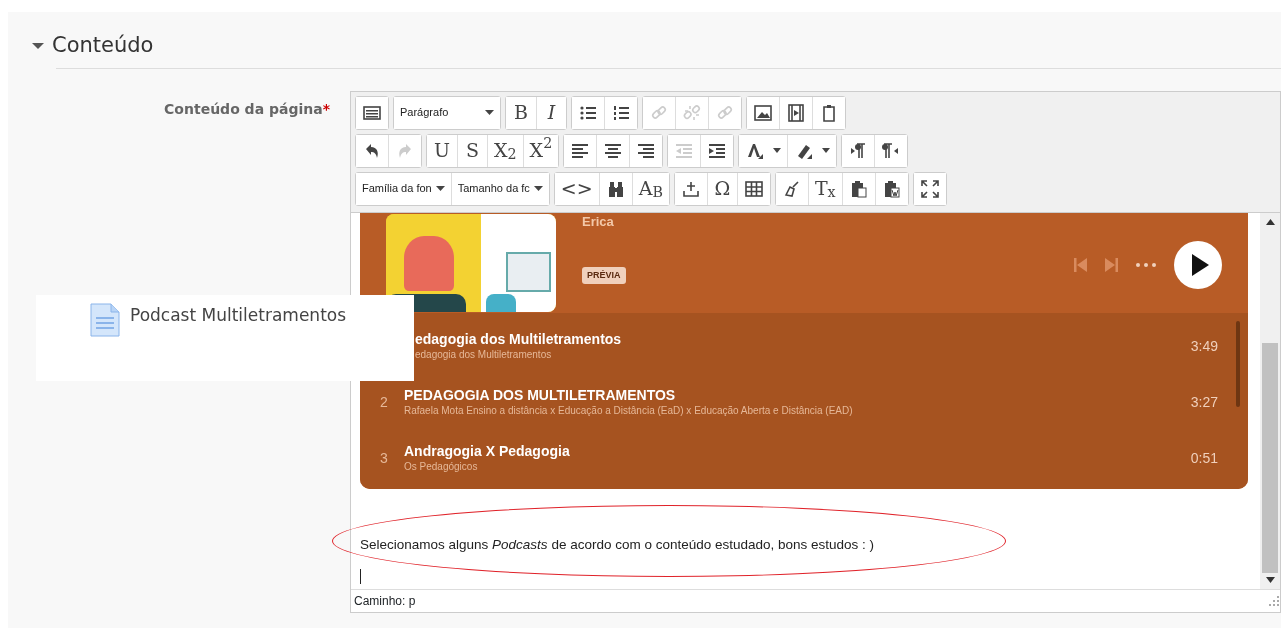 The width and height of the screenshot is (1281, 628). What do you see at coordinates (1204, 458) in the screenshot?
I see `track-duration: 0:51` at bounding box center [1204, 458].